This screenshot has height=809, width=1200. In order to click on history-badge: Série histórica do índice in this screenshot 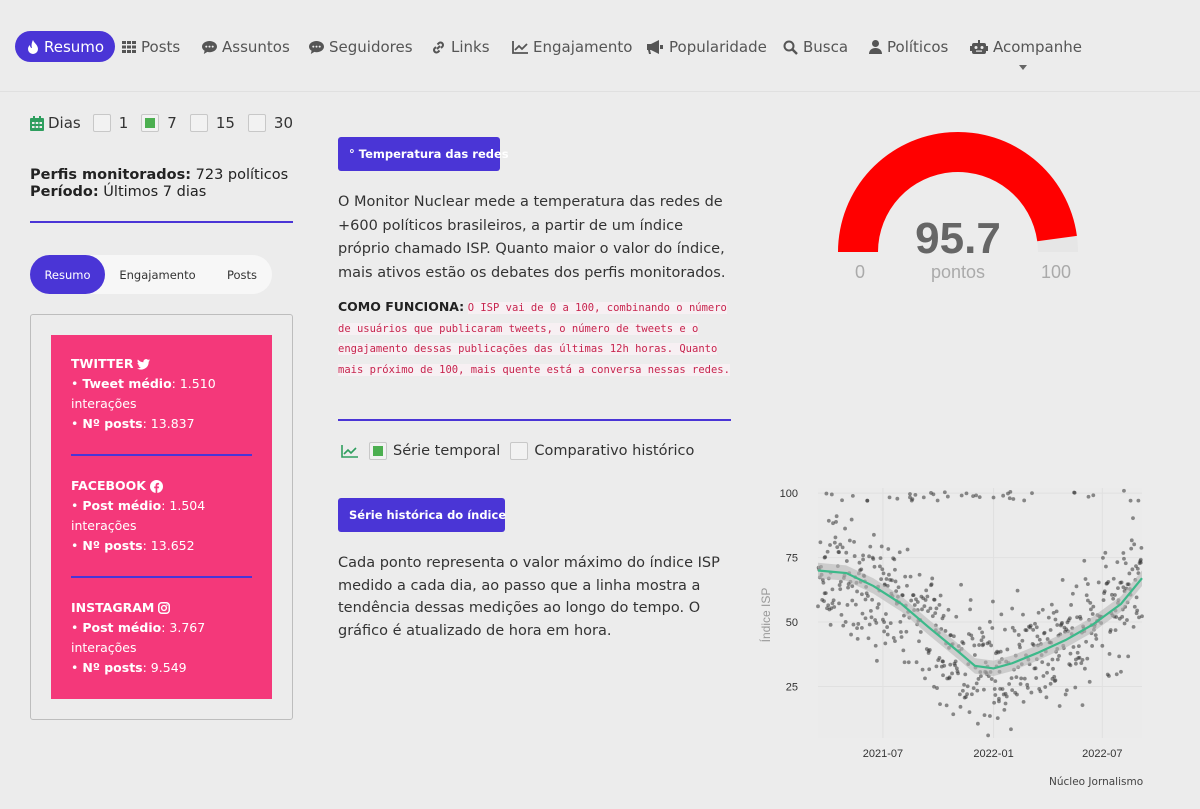, I will do `click(422, 515)`.